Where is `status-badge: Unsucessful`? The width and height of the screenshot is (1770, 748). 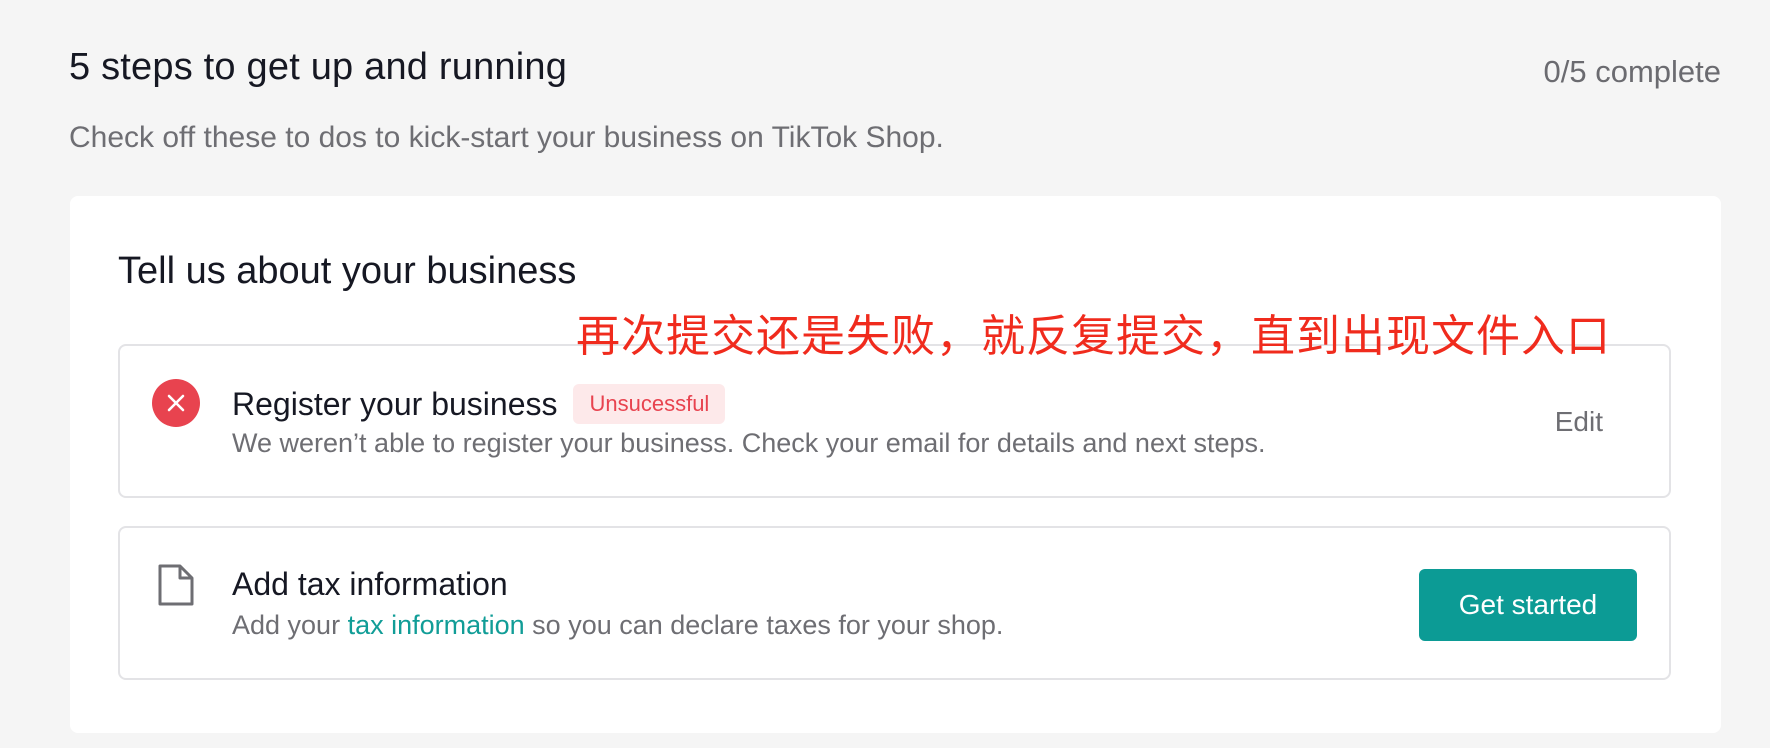 status-badge: Unsucessful is located at coordinates (649, 404).